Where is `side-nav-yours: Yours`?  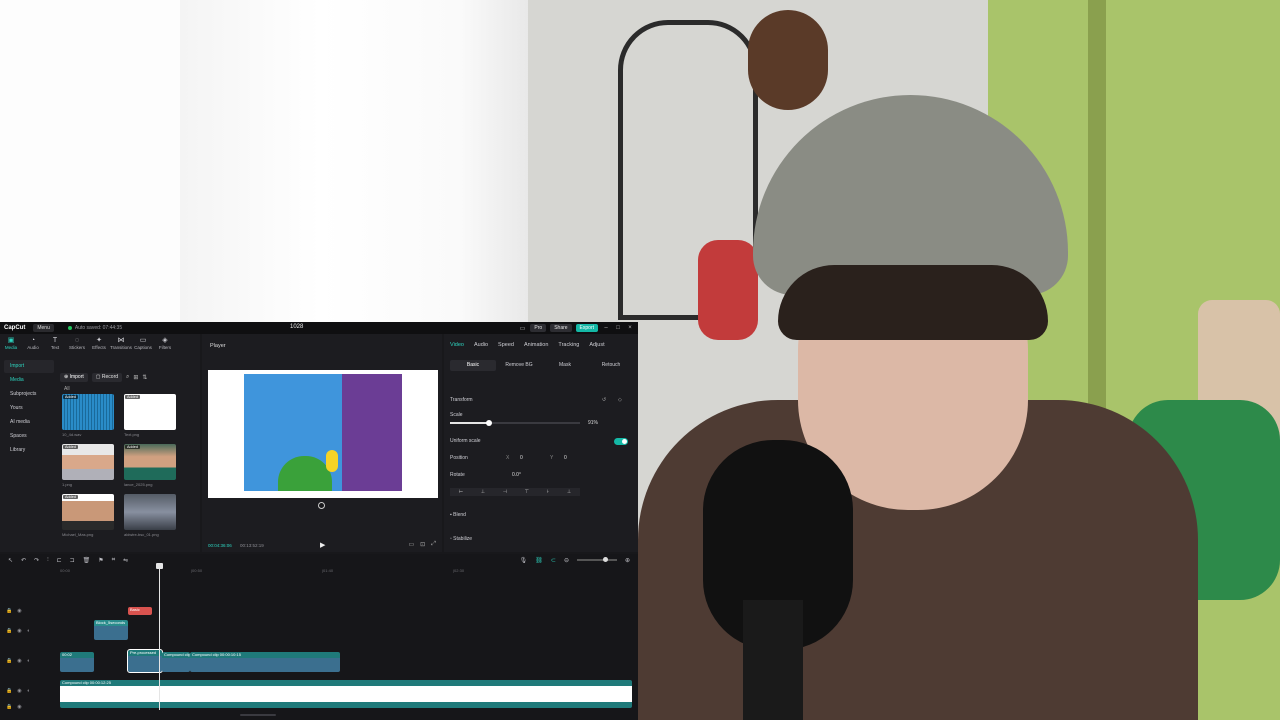
side-nav-yours: Yours is located at coordinates (29, 408).